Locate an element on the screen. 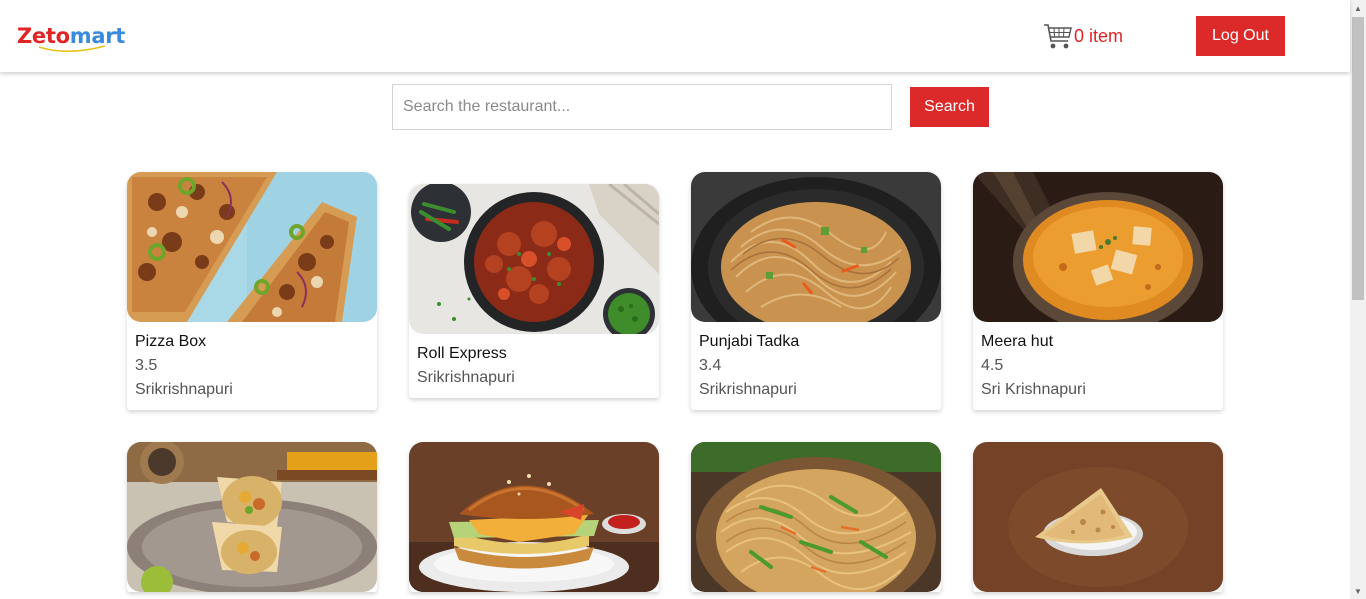 The image size is (1366, 599). restaurant-area: Sri Krishnapuri is located at coordinates (1033, 389).